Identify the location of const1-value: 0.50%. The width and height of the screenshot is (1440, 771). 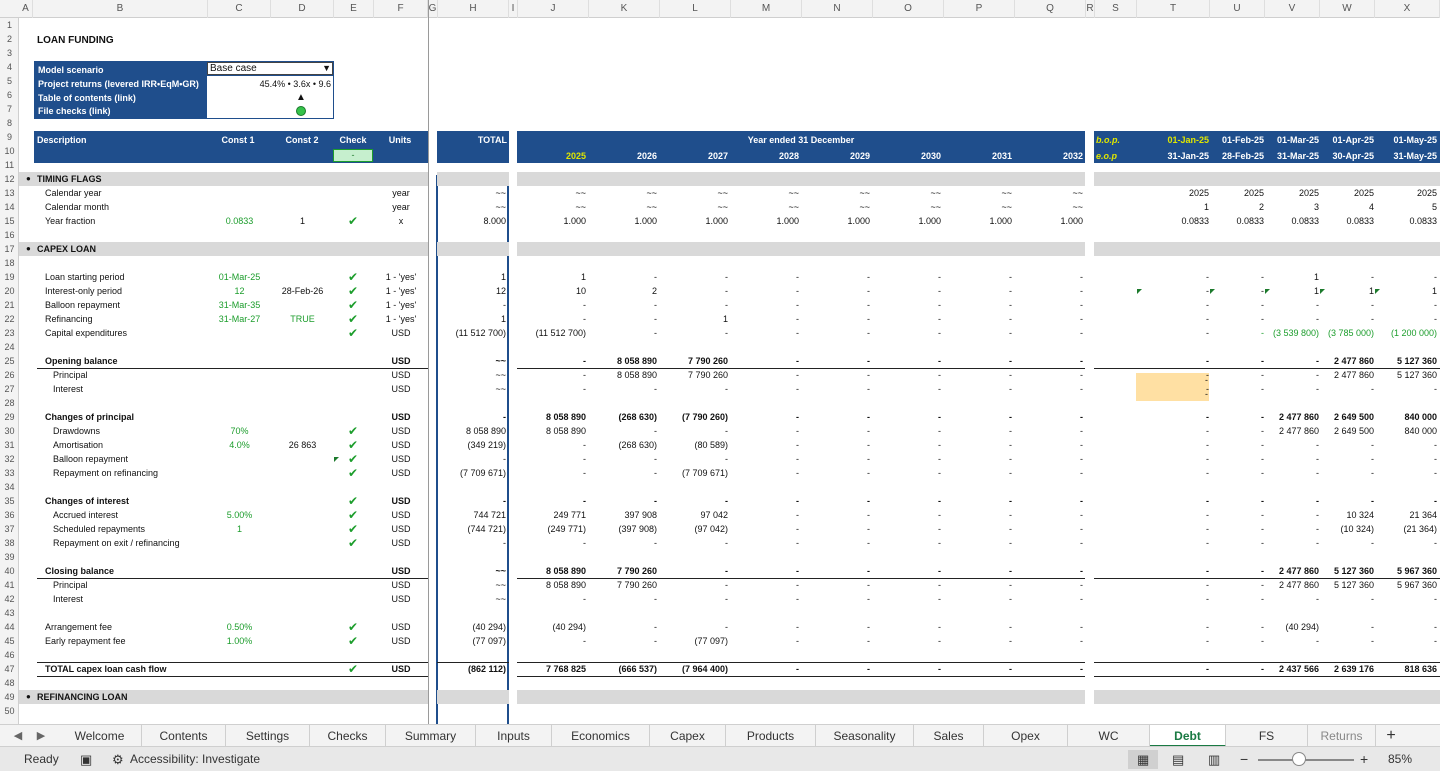
(239, 627).